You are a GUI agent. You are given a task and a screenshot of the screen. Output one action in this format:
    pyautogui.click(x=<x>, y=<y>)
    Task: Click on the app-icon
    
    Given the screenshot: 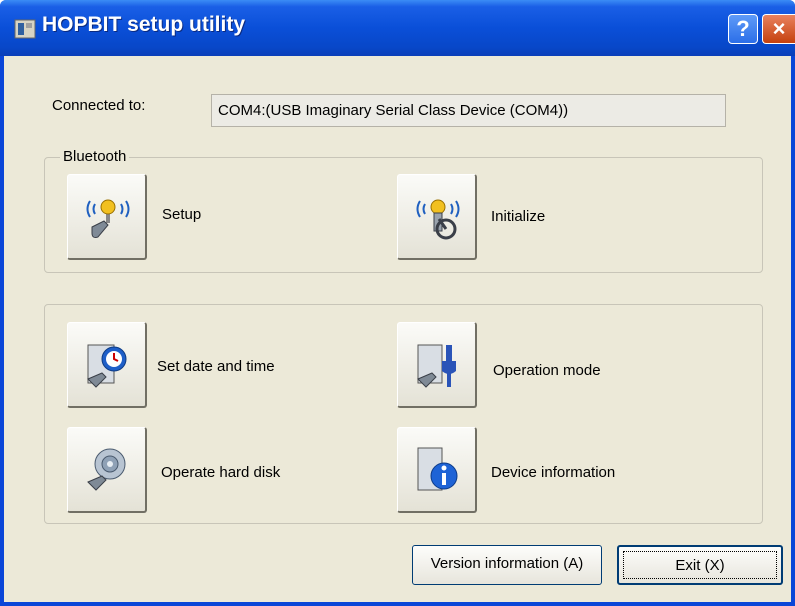 What is the action you would take?
    pyautogui.click(x=25, y=29)
    